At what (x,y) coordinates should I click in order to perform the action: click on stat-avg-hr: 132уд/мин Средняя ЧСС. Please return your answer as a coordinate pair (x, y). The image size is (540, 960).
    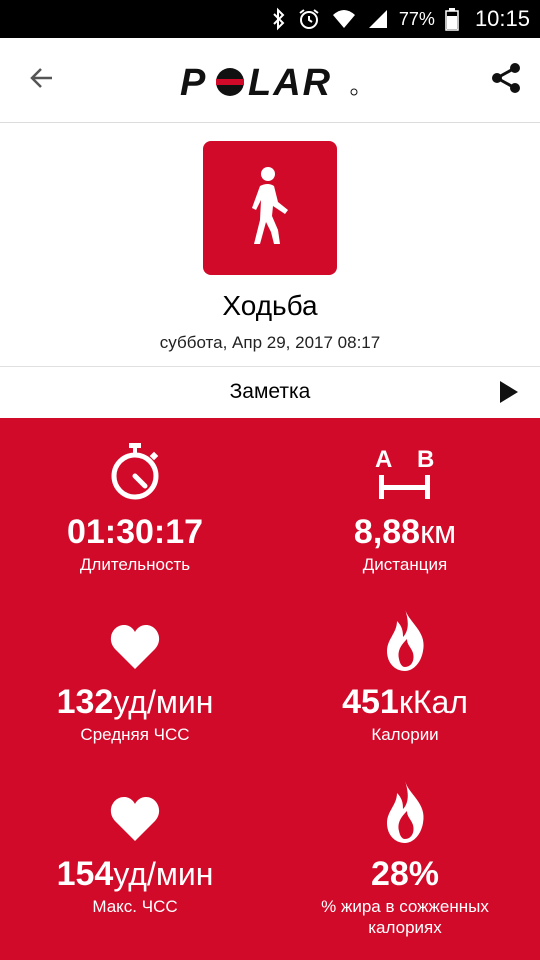
    Looking at the image, I should click on (135, 680).